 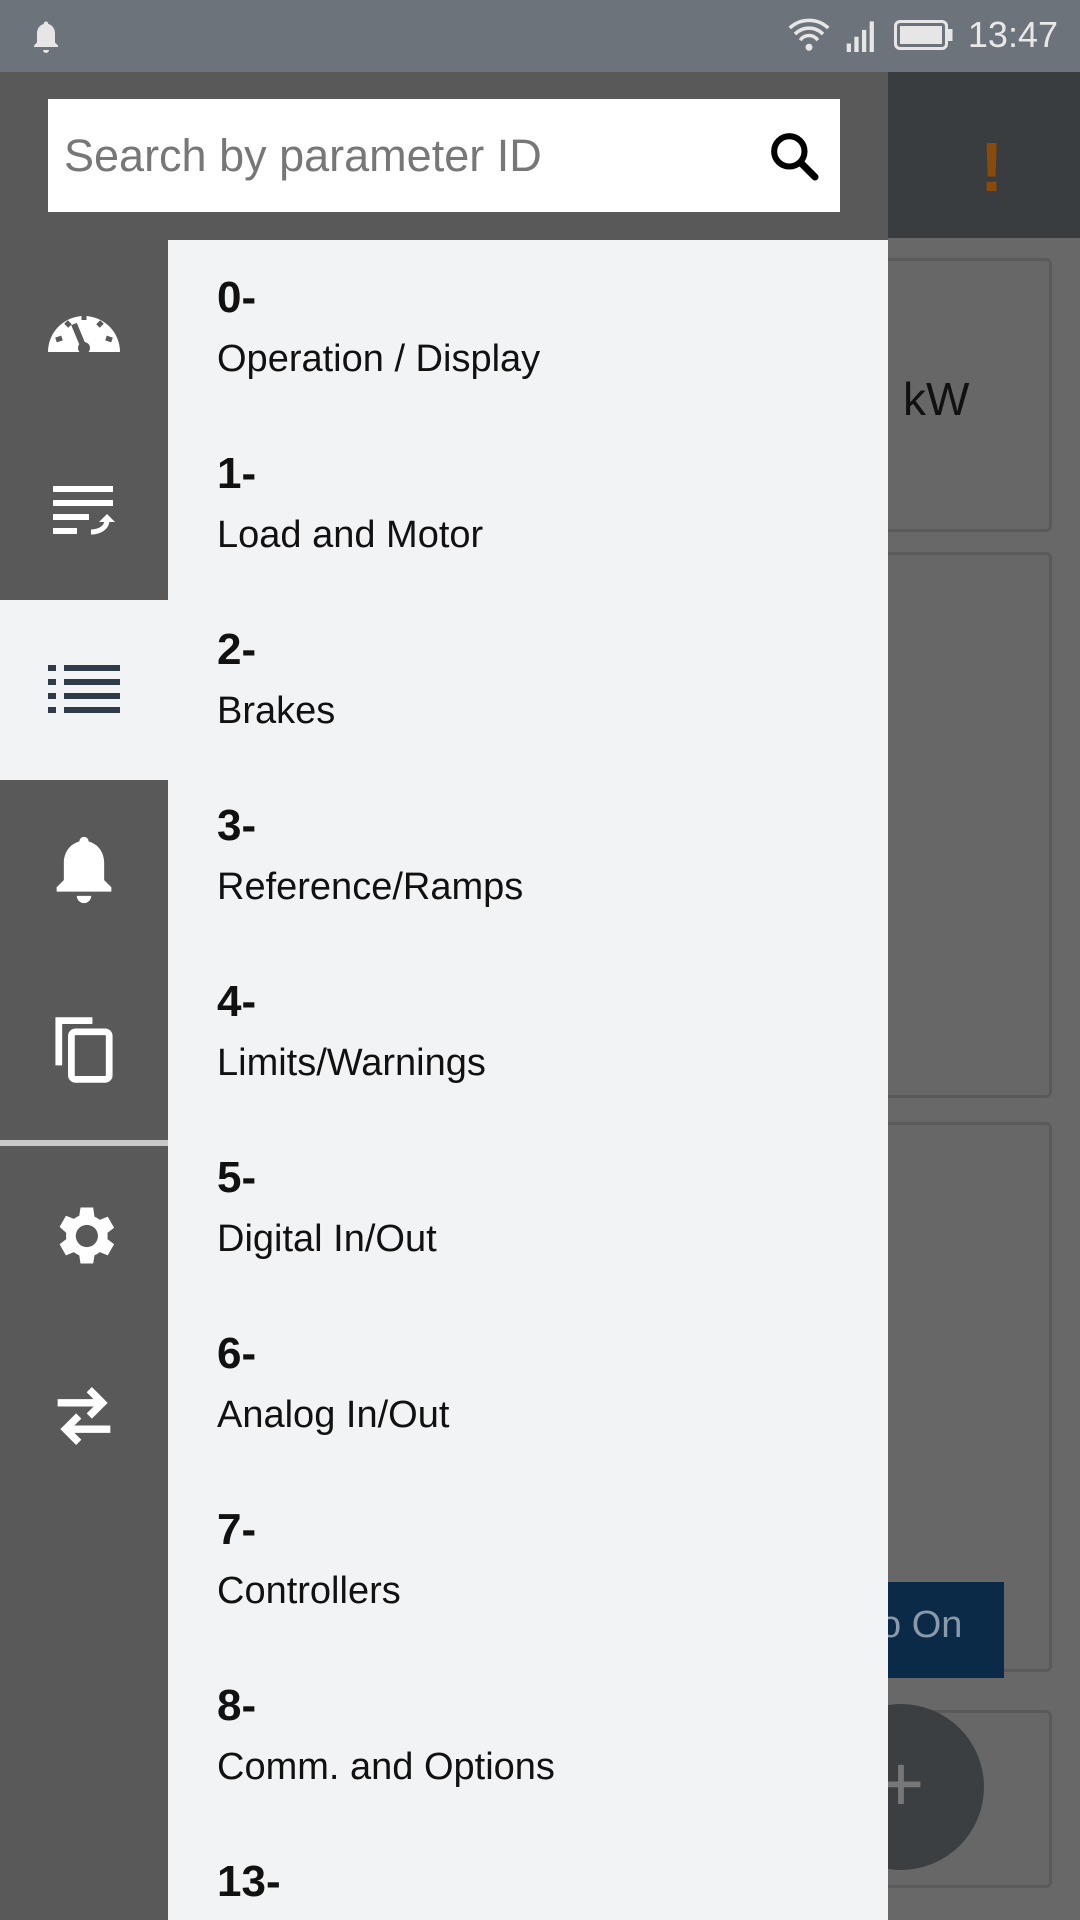 What do you see at coordinates (370, 887) in the screenshot?
I see `group-label: Reference/Ramps` at bounding box center [370, 887].